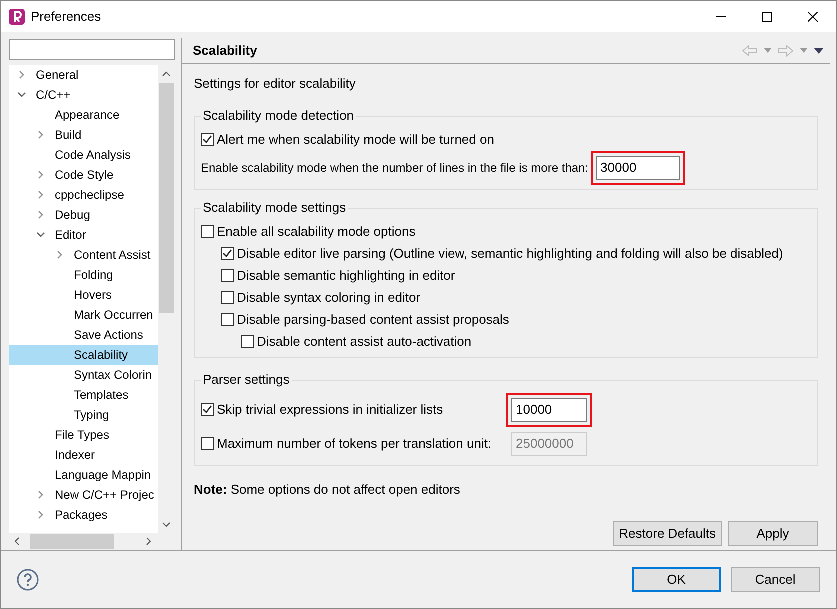  What do you see at coordinates (92, 49) in the screenshot?
I see `filter-field` at bounding box center [92, 49].